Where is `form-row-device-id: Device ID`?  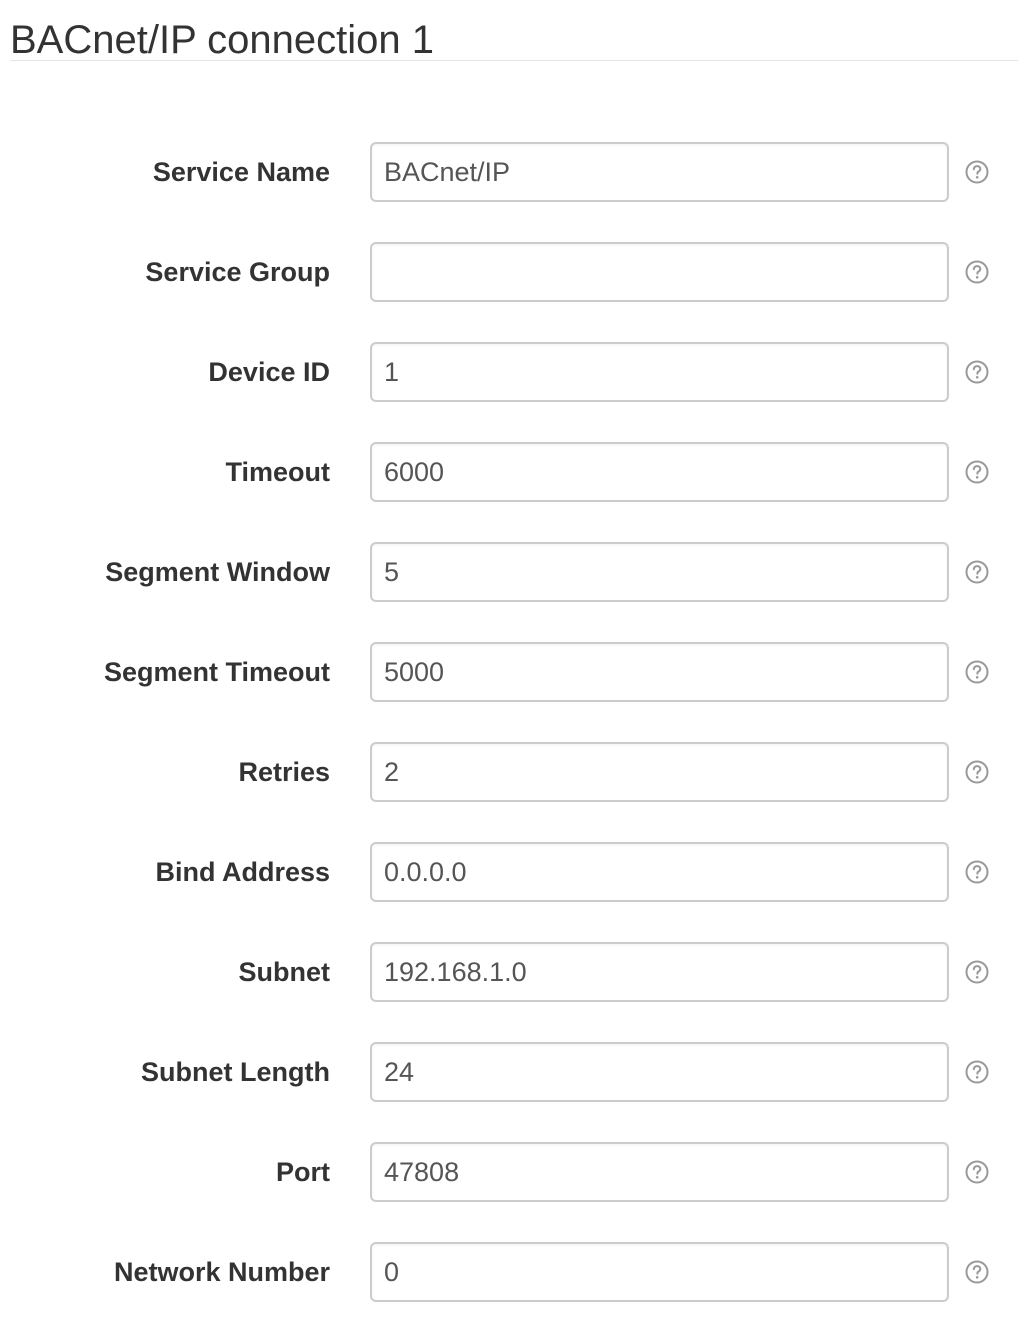
form-row-device-id: Device ID is located at coordinates (509, 372).